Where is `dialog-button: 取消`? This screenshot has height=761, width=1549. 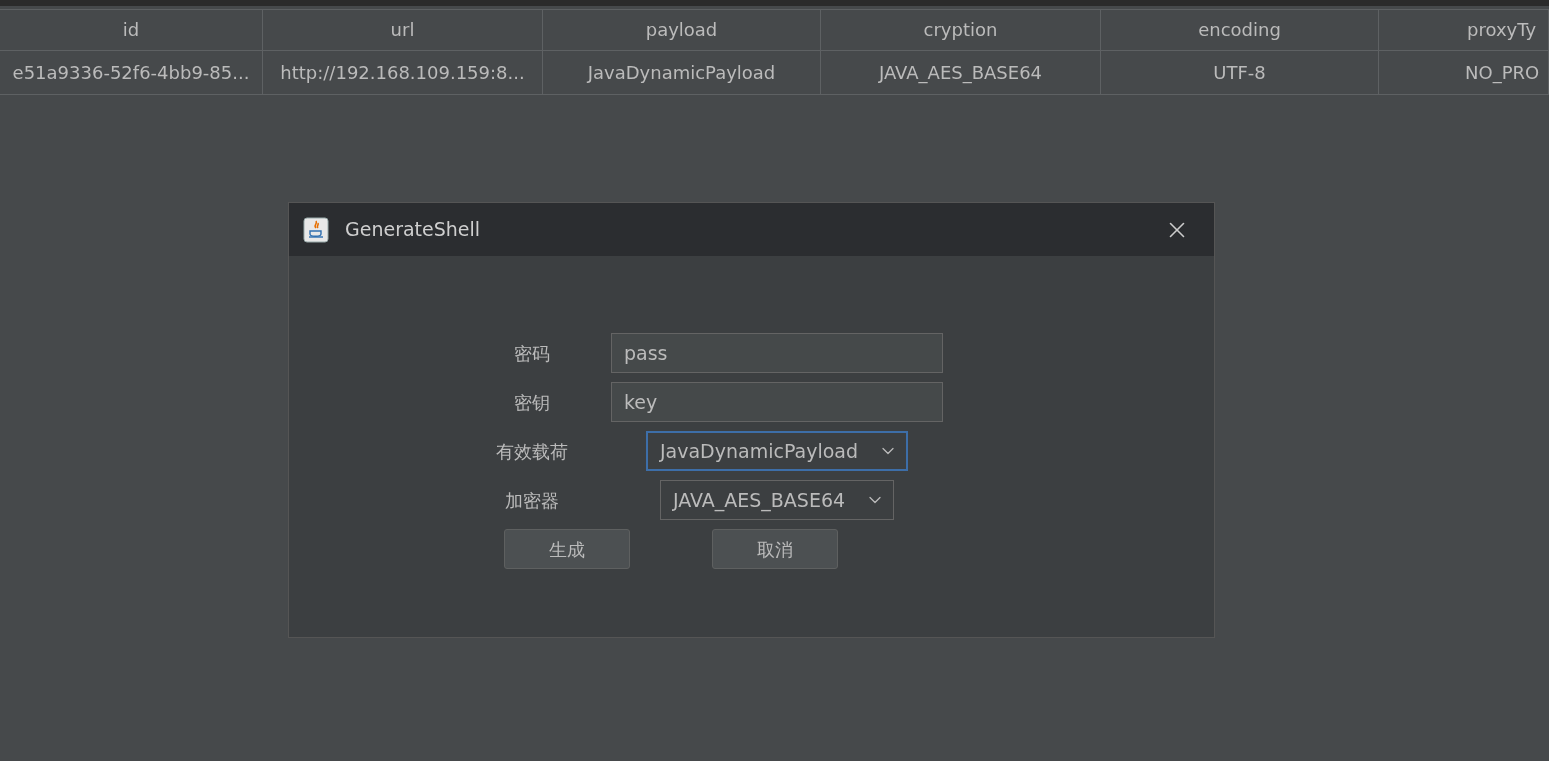
dialog-button: 取消 is located at coordinates (775, 549).